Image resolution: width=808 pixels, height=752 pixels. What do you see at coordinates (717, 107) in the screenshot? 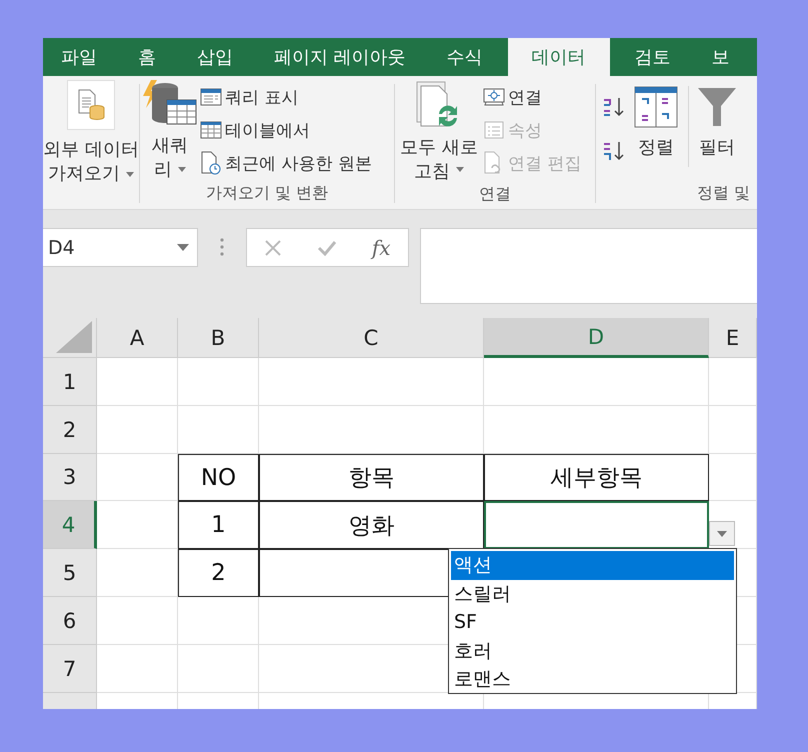
I see `funnel-icon` at bounding box center [717, 107].